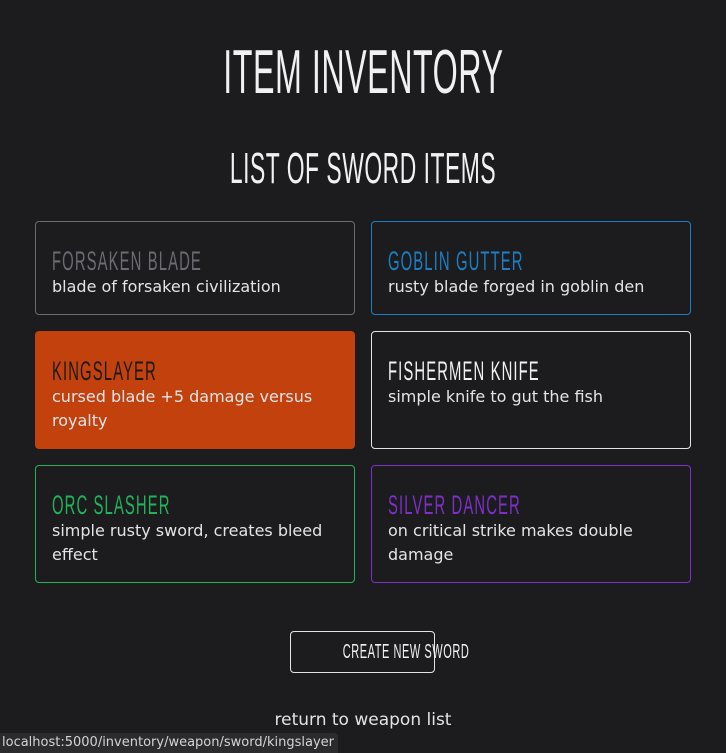 The image size is (726, 753). I want to click on create-new-sword-button: CREATE NEW SWORD, so click(379, 652).